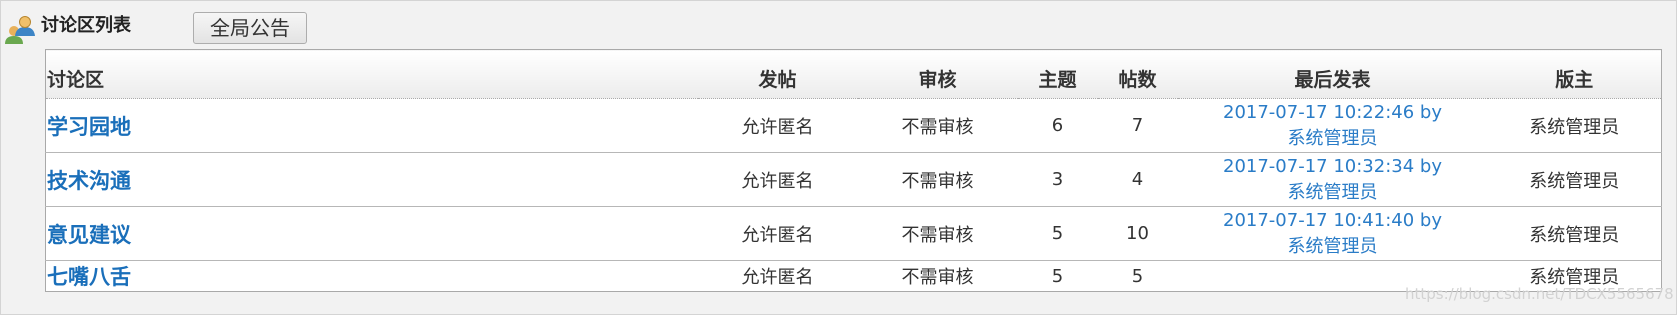 The image size is (1677, 315). I want to click on forum-link: 技术沟通, so click(89, 181).